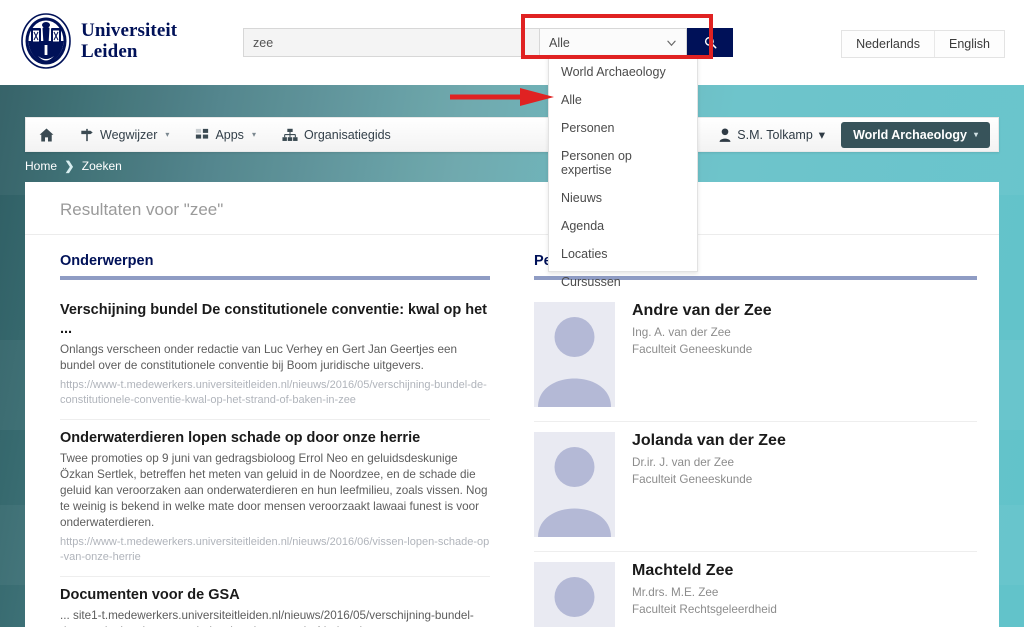  I want to click on language-switcher: Nederlands English, so click(923, 44).